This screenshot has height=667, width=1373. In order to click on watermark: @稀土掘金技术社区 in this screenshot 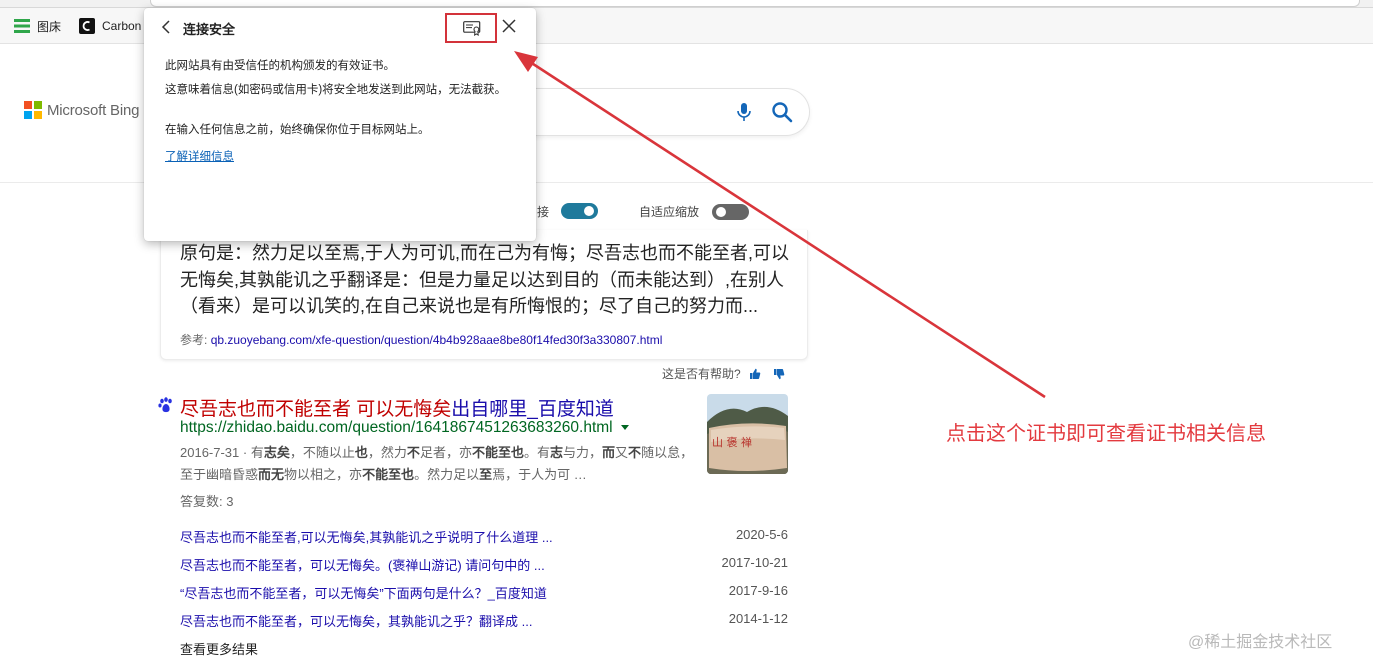, I will do `click(1260, 642)`.